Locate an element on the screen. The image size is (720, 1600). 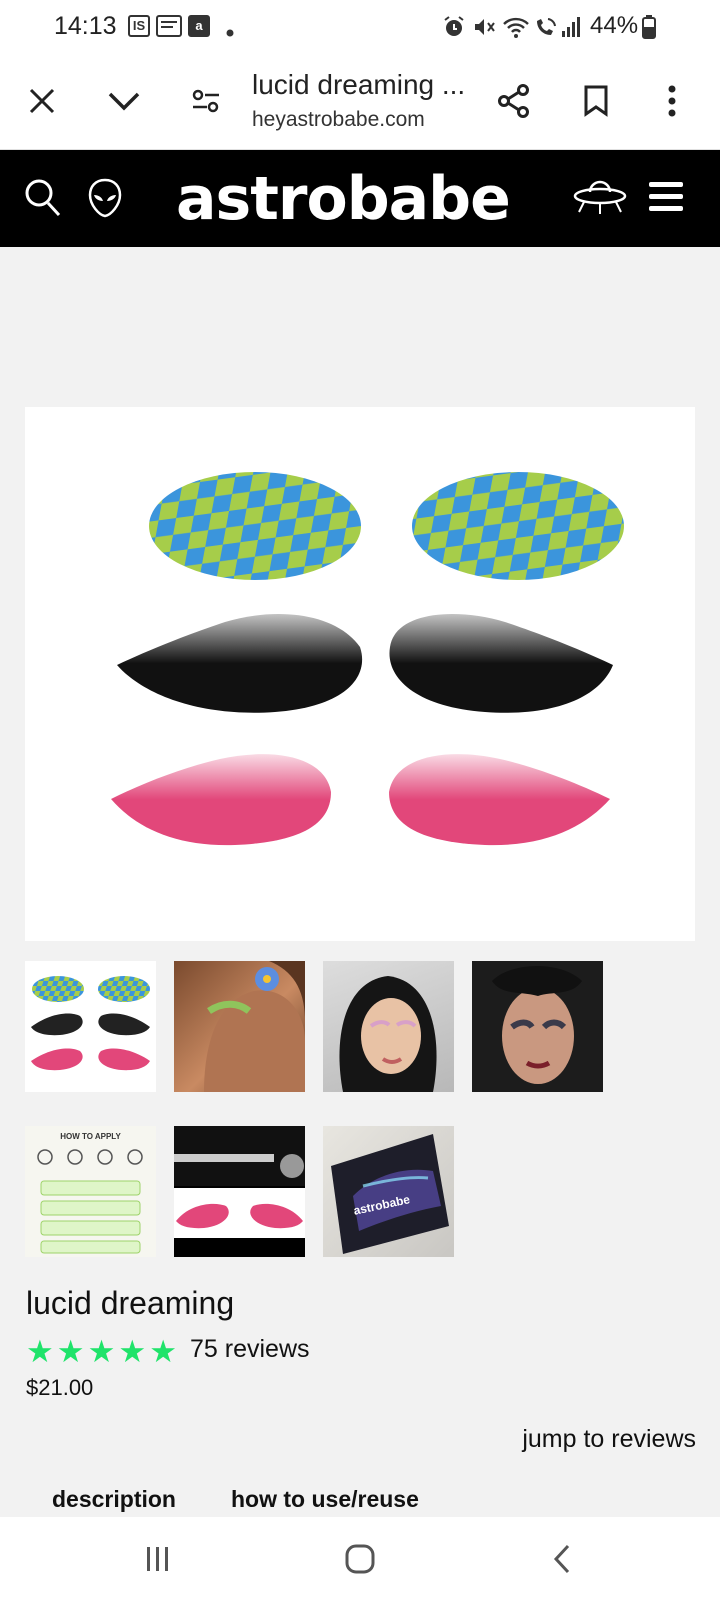
status-bar: 14:13 IS a 44% is located at coordinates (360, 27).